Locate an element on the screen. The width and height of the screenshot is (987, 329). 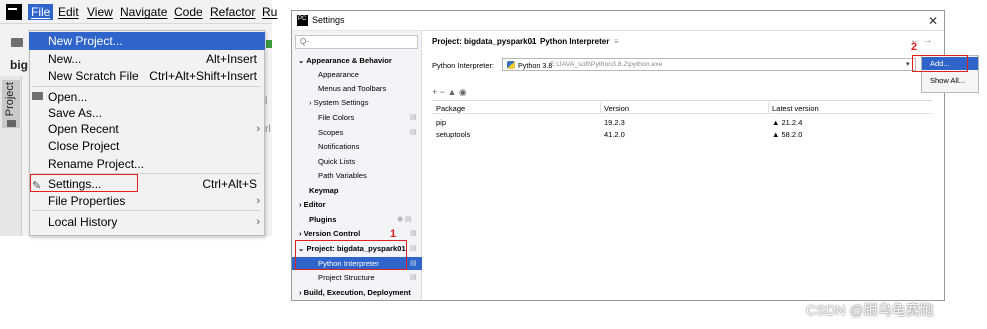
menu-run: Ru is located at coordinates (269, 12).